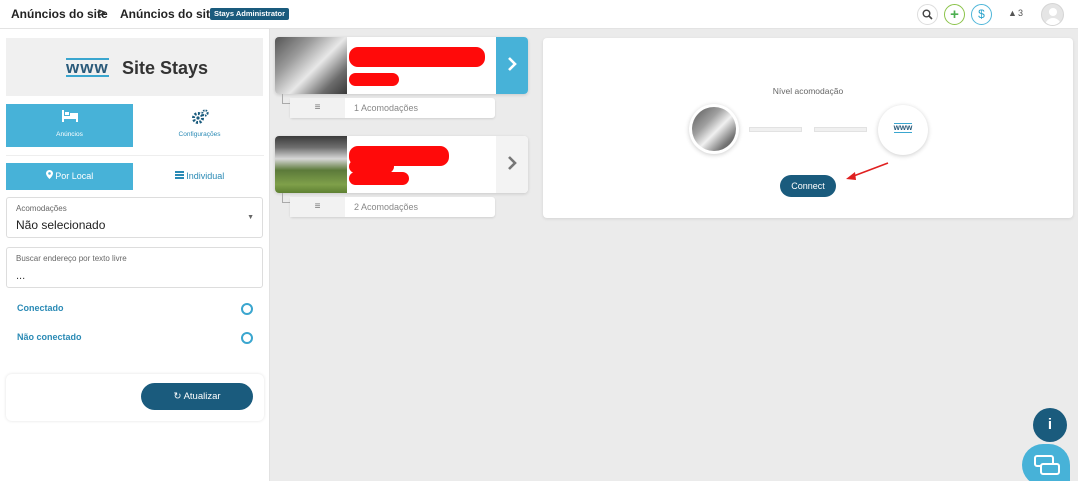  Describe the element at coordinates (1050, 425) in the screenshot. I see `info-icon: i` at that location.